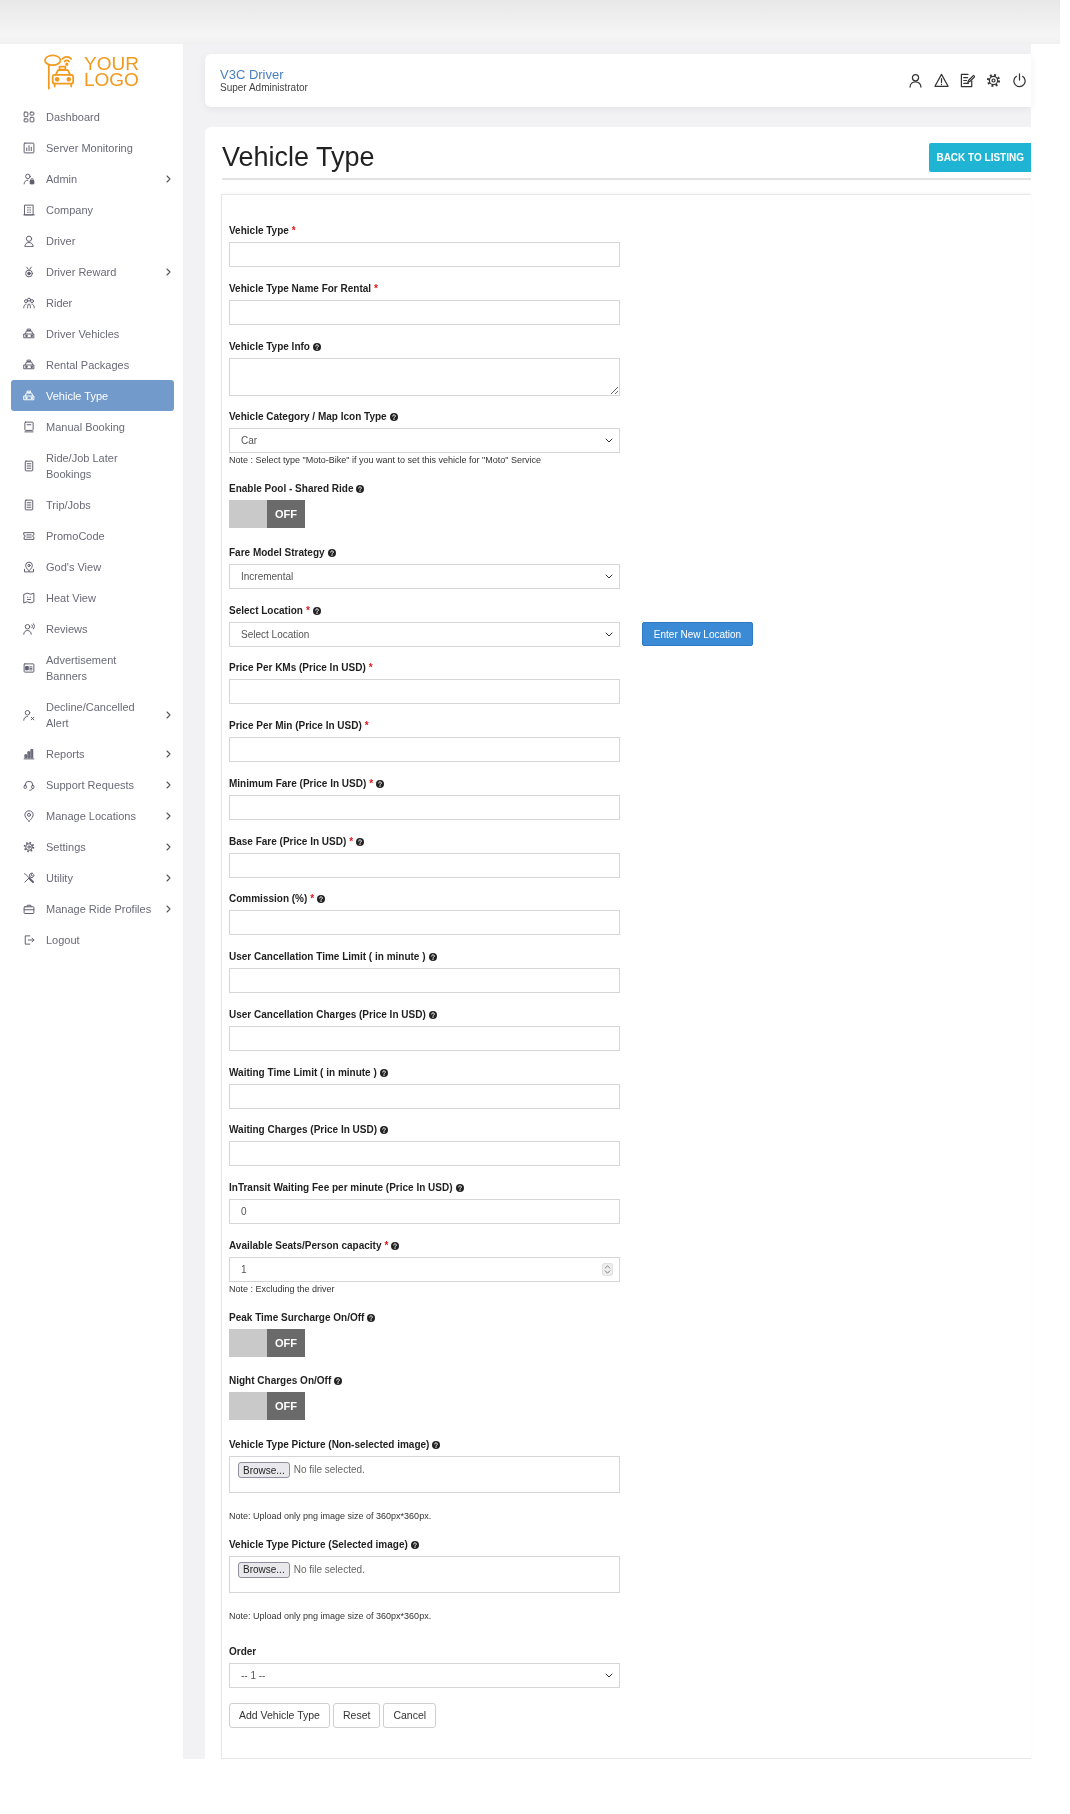 This screenshot has height=1814, width=1070. What do you see at coordinates (92, 302) in the screenshot?
I see `sidebar-item: Rider` at bounding box center [92, 302].